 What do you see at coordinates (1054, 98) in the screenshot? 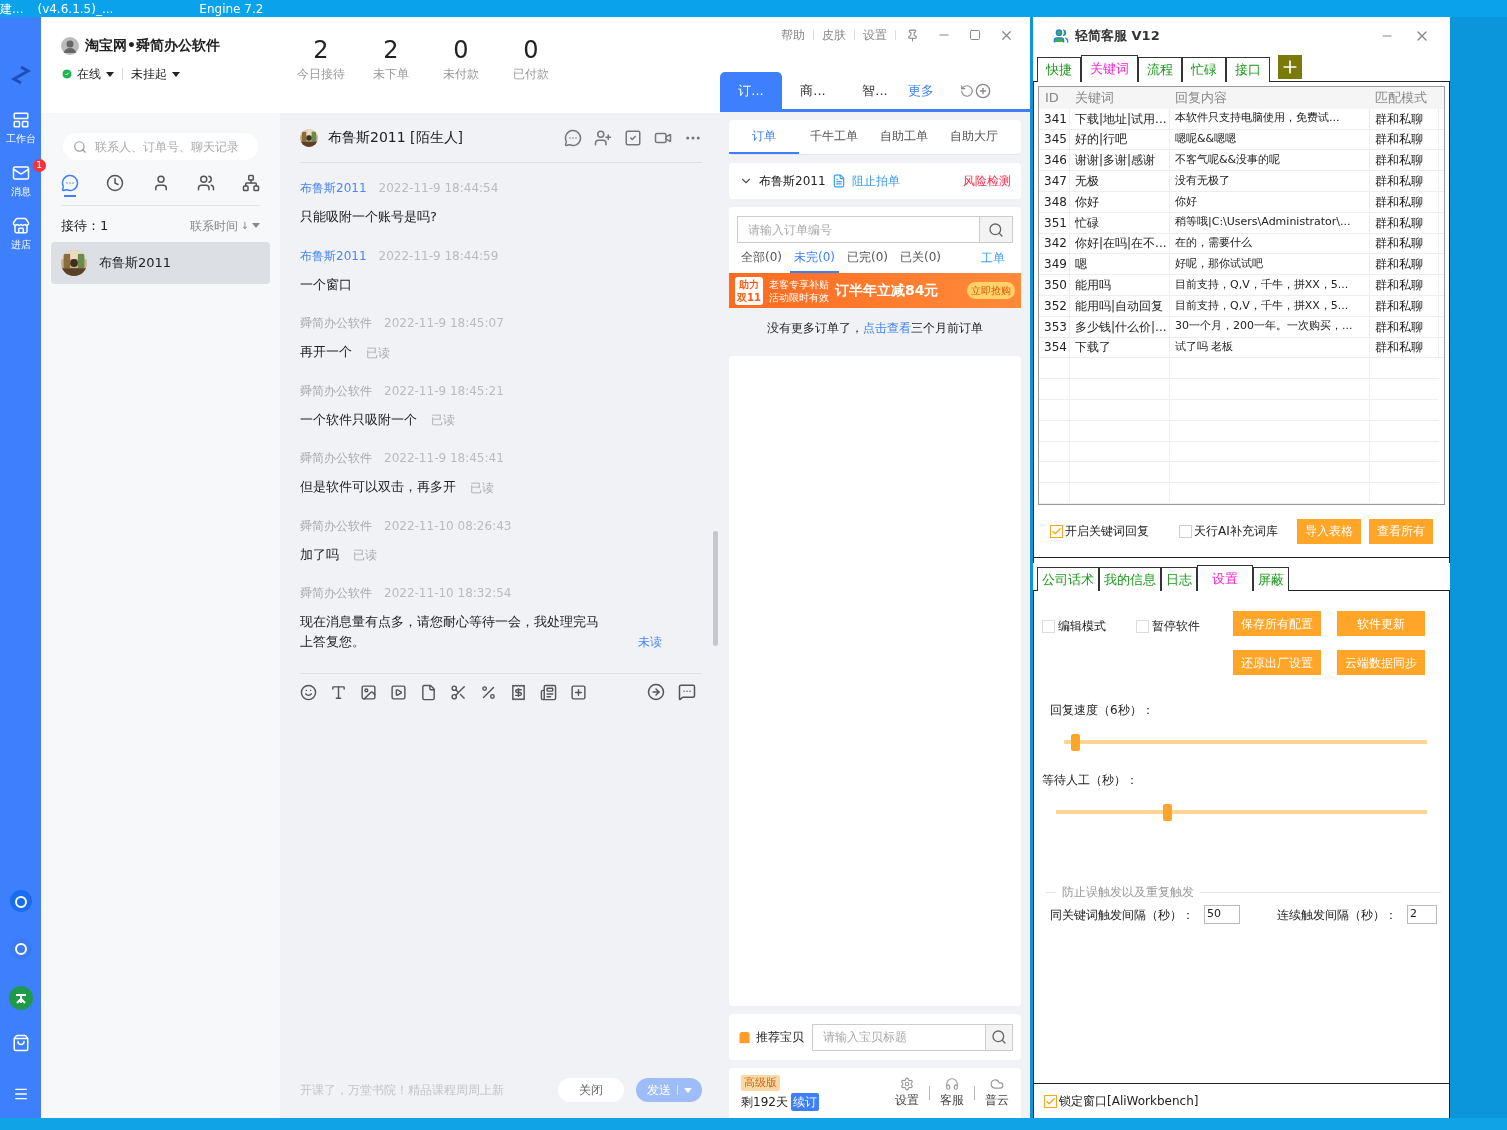
I see `column-header: ID` at bounding box center [1054, 98].